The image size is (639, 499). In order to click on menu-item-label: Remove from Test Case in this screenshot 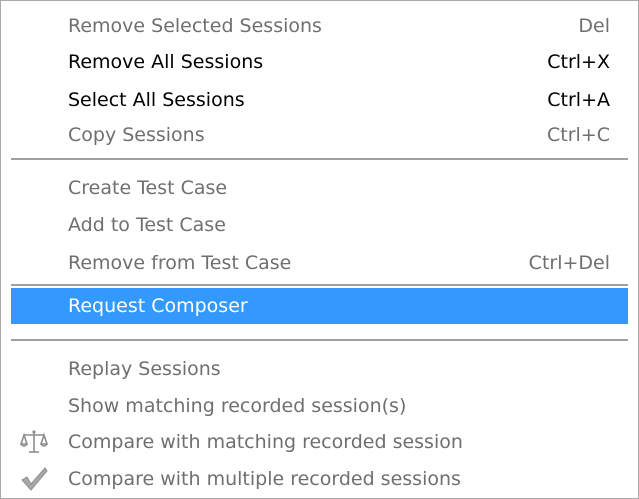, I will do `click(180, 263)`.